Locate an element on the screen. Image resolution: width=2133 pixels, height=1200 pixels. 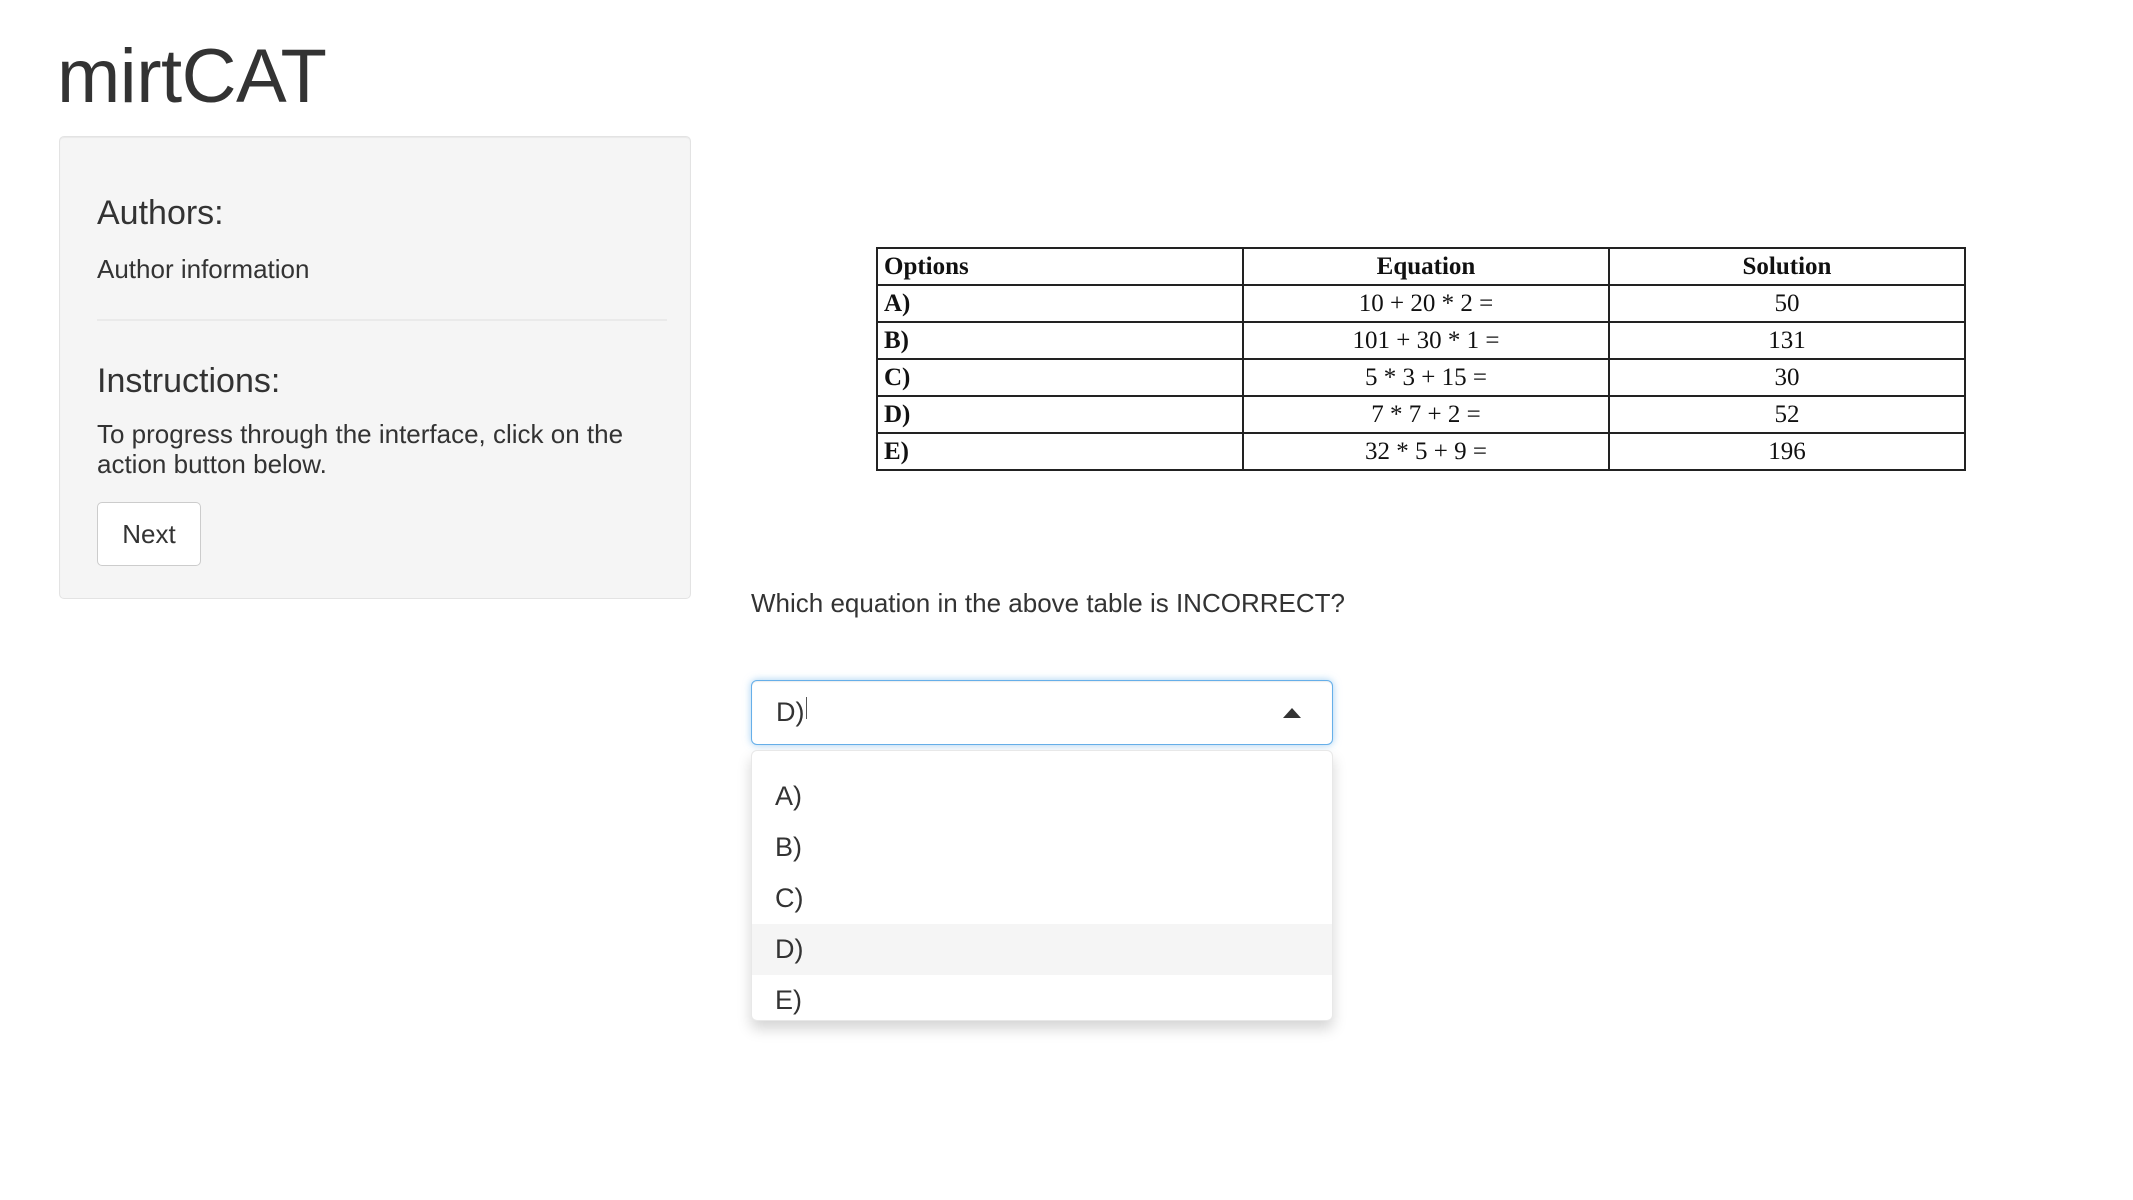
cell-option: D) is located at coordinates (1060, 414).